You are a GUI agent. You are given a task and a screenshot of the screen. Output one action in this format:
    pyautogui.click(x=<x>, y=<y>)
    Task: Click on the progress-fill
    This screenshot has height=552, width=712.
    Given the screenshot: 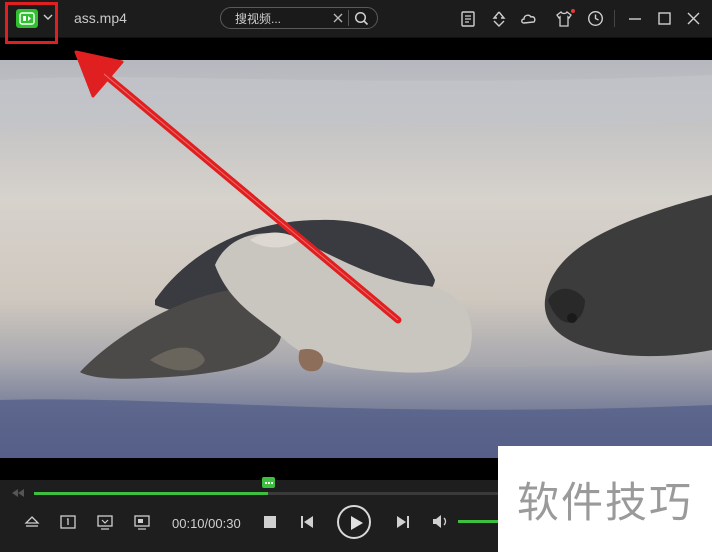 What is the action you would take?
    pyautogui.click(x=151, y=493)
    